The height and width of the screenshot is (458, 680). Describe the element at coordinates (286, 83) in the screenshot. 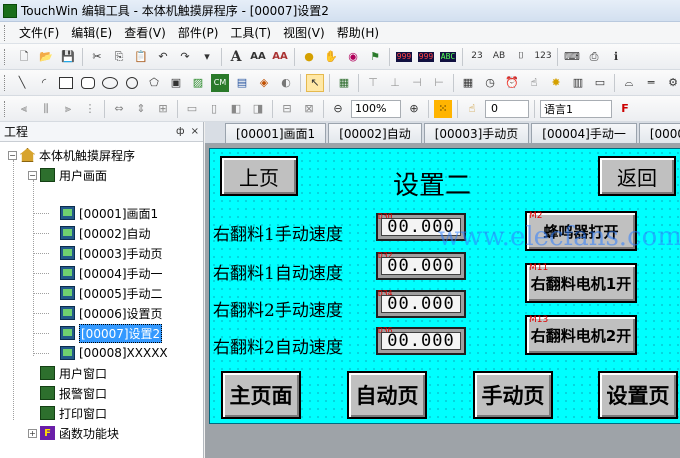

I see `meter-icon: ◐` at that location.